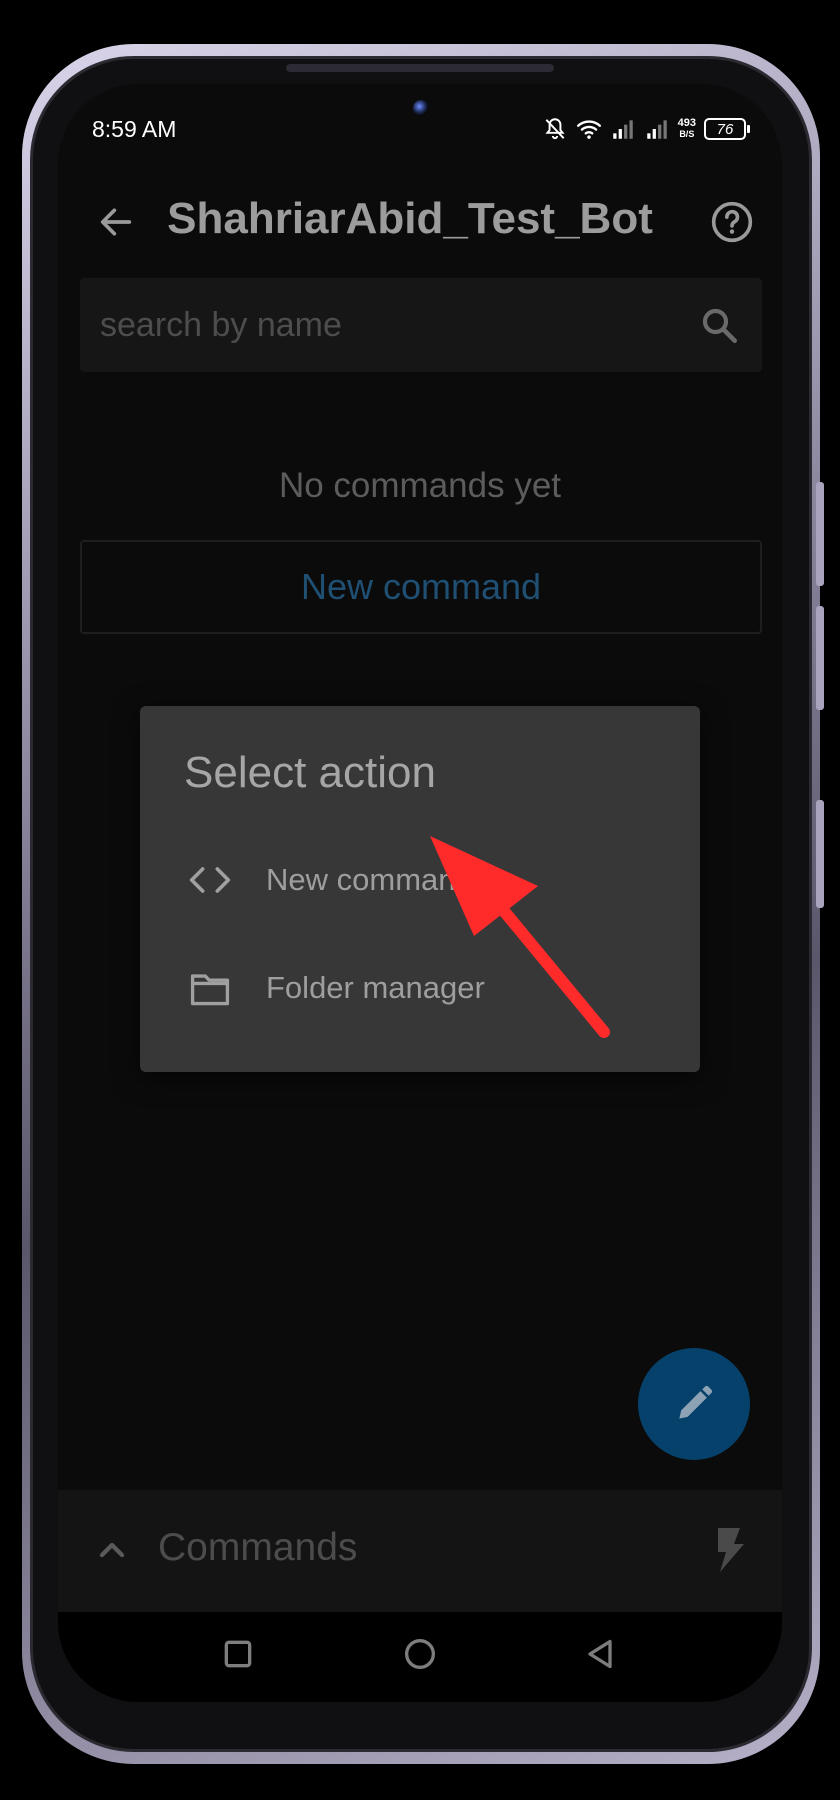  Describe the element at coordinates (210, 880) in the screenshot. I see `code-icon` at that location.